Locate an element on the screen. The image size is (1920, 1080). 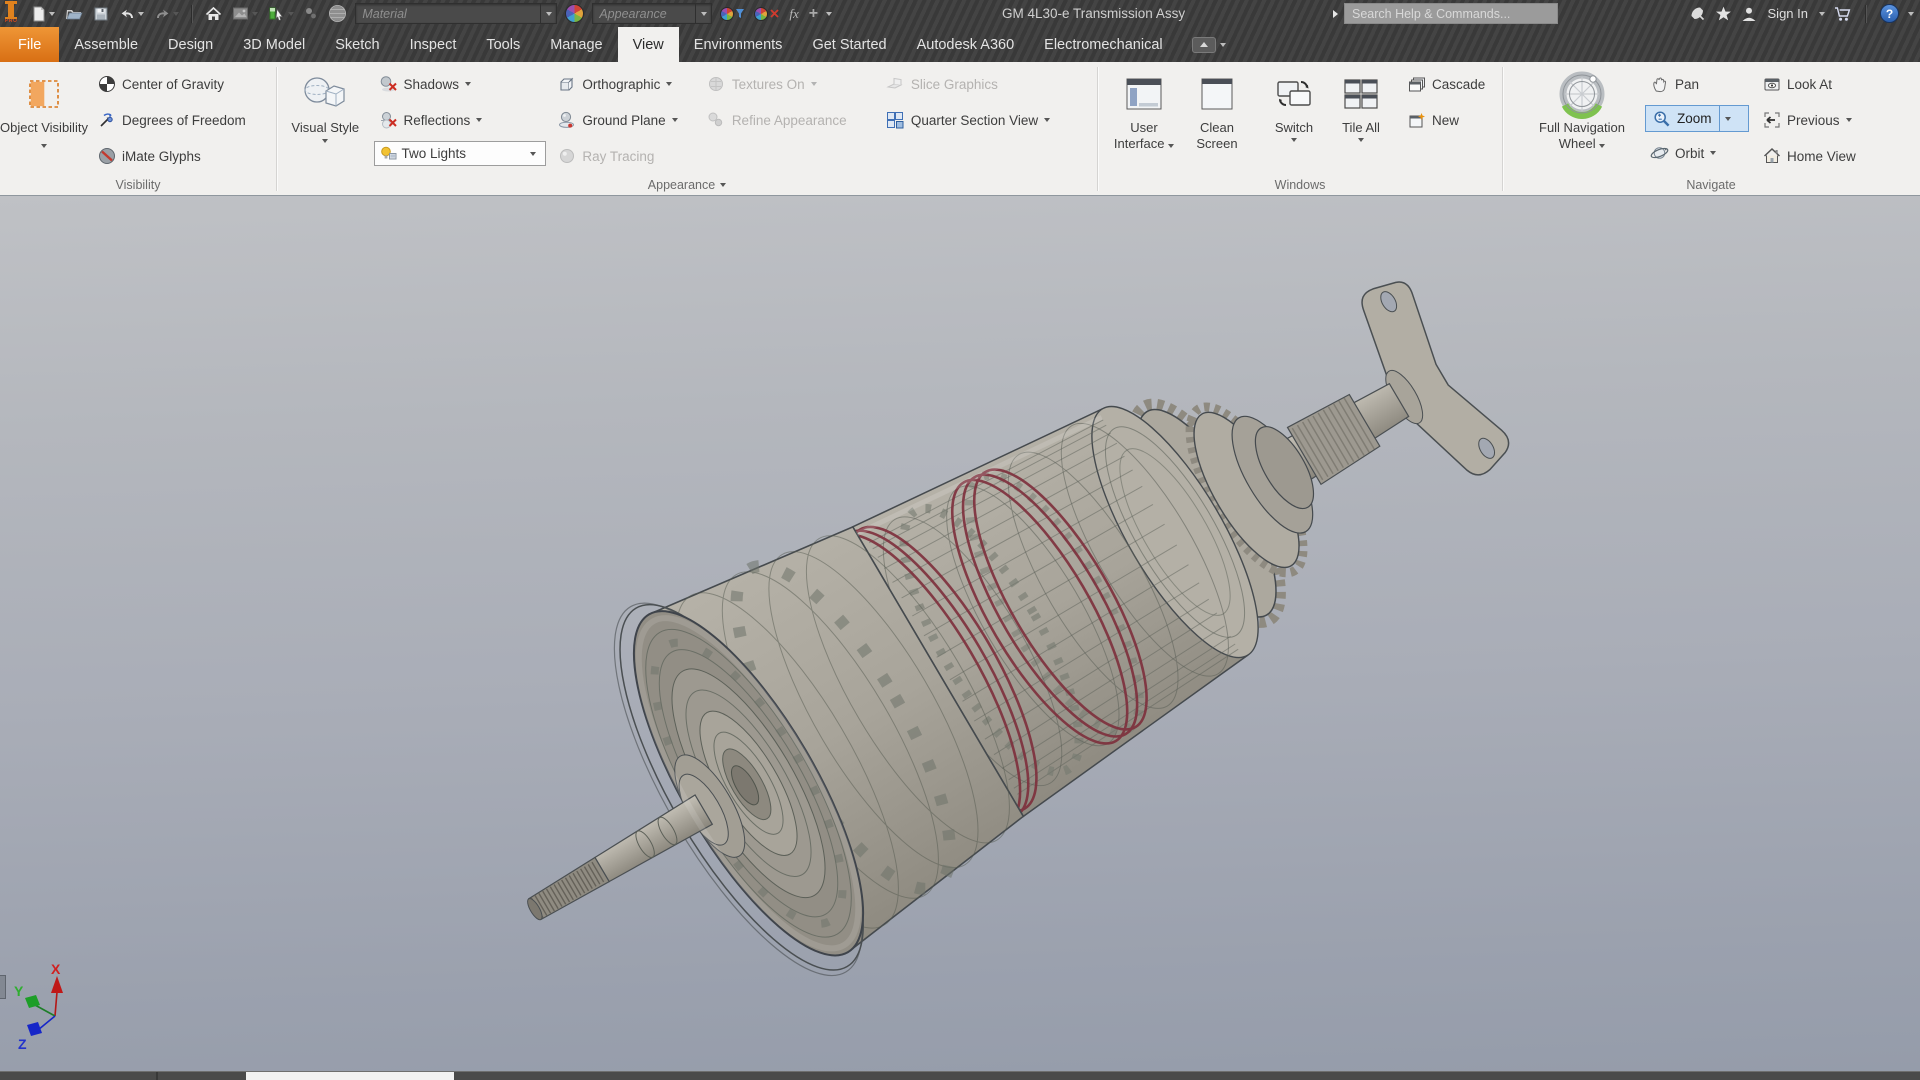
panel-label-appearance: Appearance is located at coordinates (687, 185).